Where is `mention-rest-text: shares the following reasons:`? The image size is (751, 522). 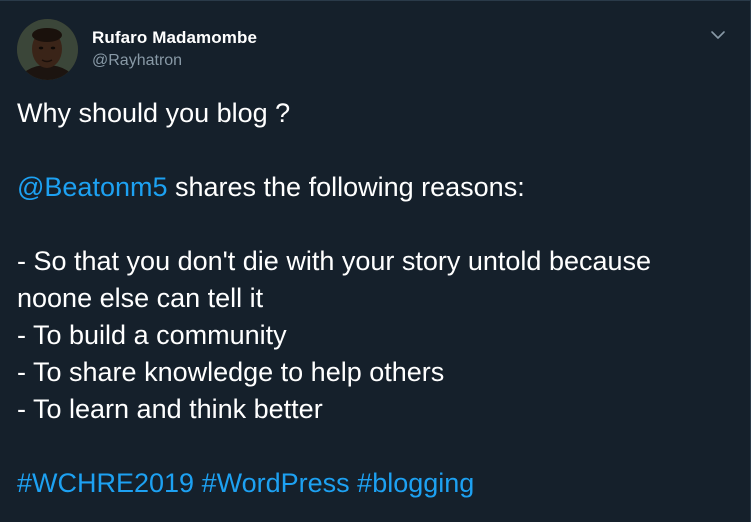
mention-rest-text: shares the following reasons: is located at coordinates (346, 187).